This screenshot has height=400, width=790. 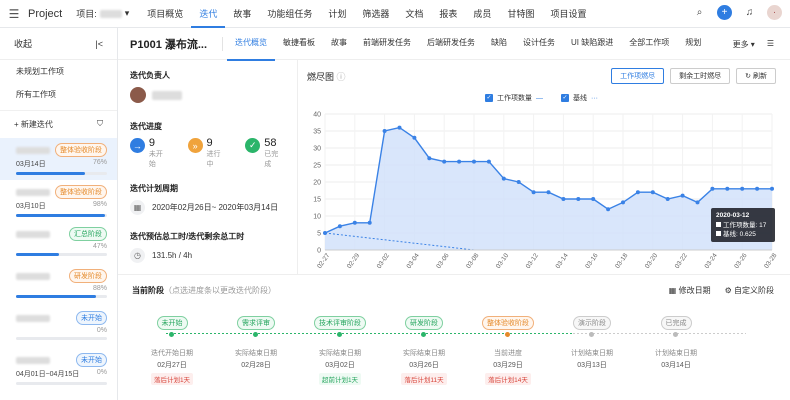 What do you see at coordinates (774, 12) in the screenshot?
I see `avatar: ·` at bounding box center [774, 12].